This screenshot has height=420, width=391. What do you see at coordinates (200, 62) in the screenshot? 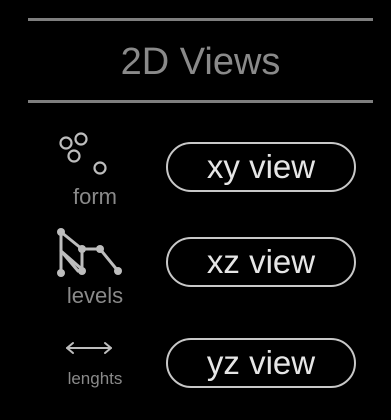
I see `panel-title: 2D Views` at bounding box center [200, 62].